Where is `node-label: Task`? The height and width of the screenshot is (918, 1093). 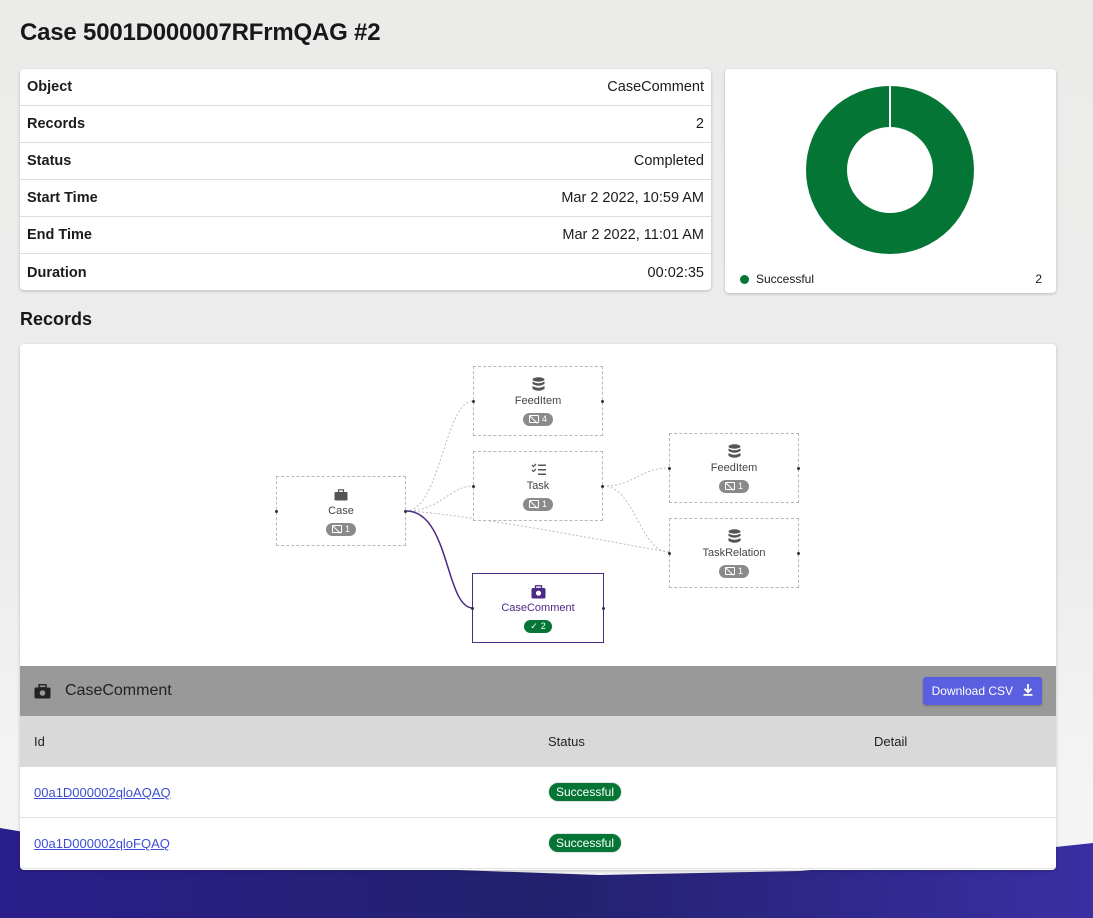 node-label: Task is located at coordinates (538, 485).